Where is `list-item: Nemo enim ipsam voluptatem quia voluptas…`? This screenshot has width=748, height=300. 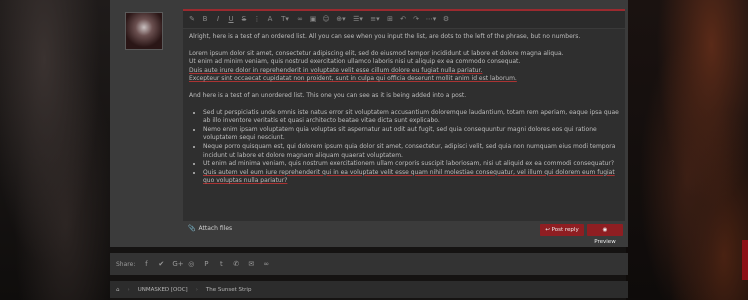
list-item: Nemo enim ipsam voluptatem quia voluptas… is located at coordinates (411, 134).